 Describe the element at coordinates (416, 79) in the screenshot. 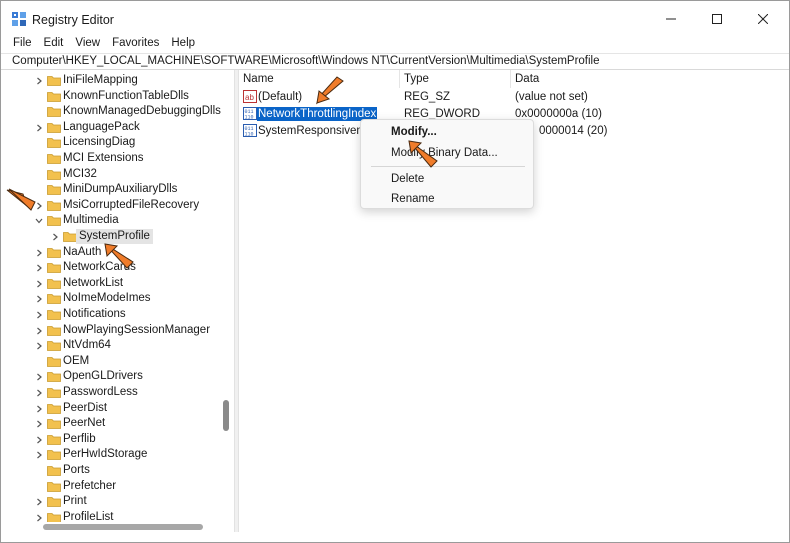

I see `column-header-type: Type` at that location.